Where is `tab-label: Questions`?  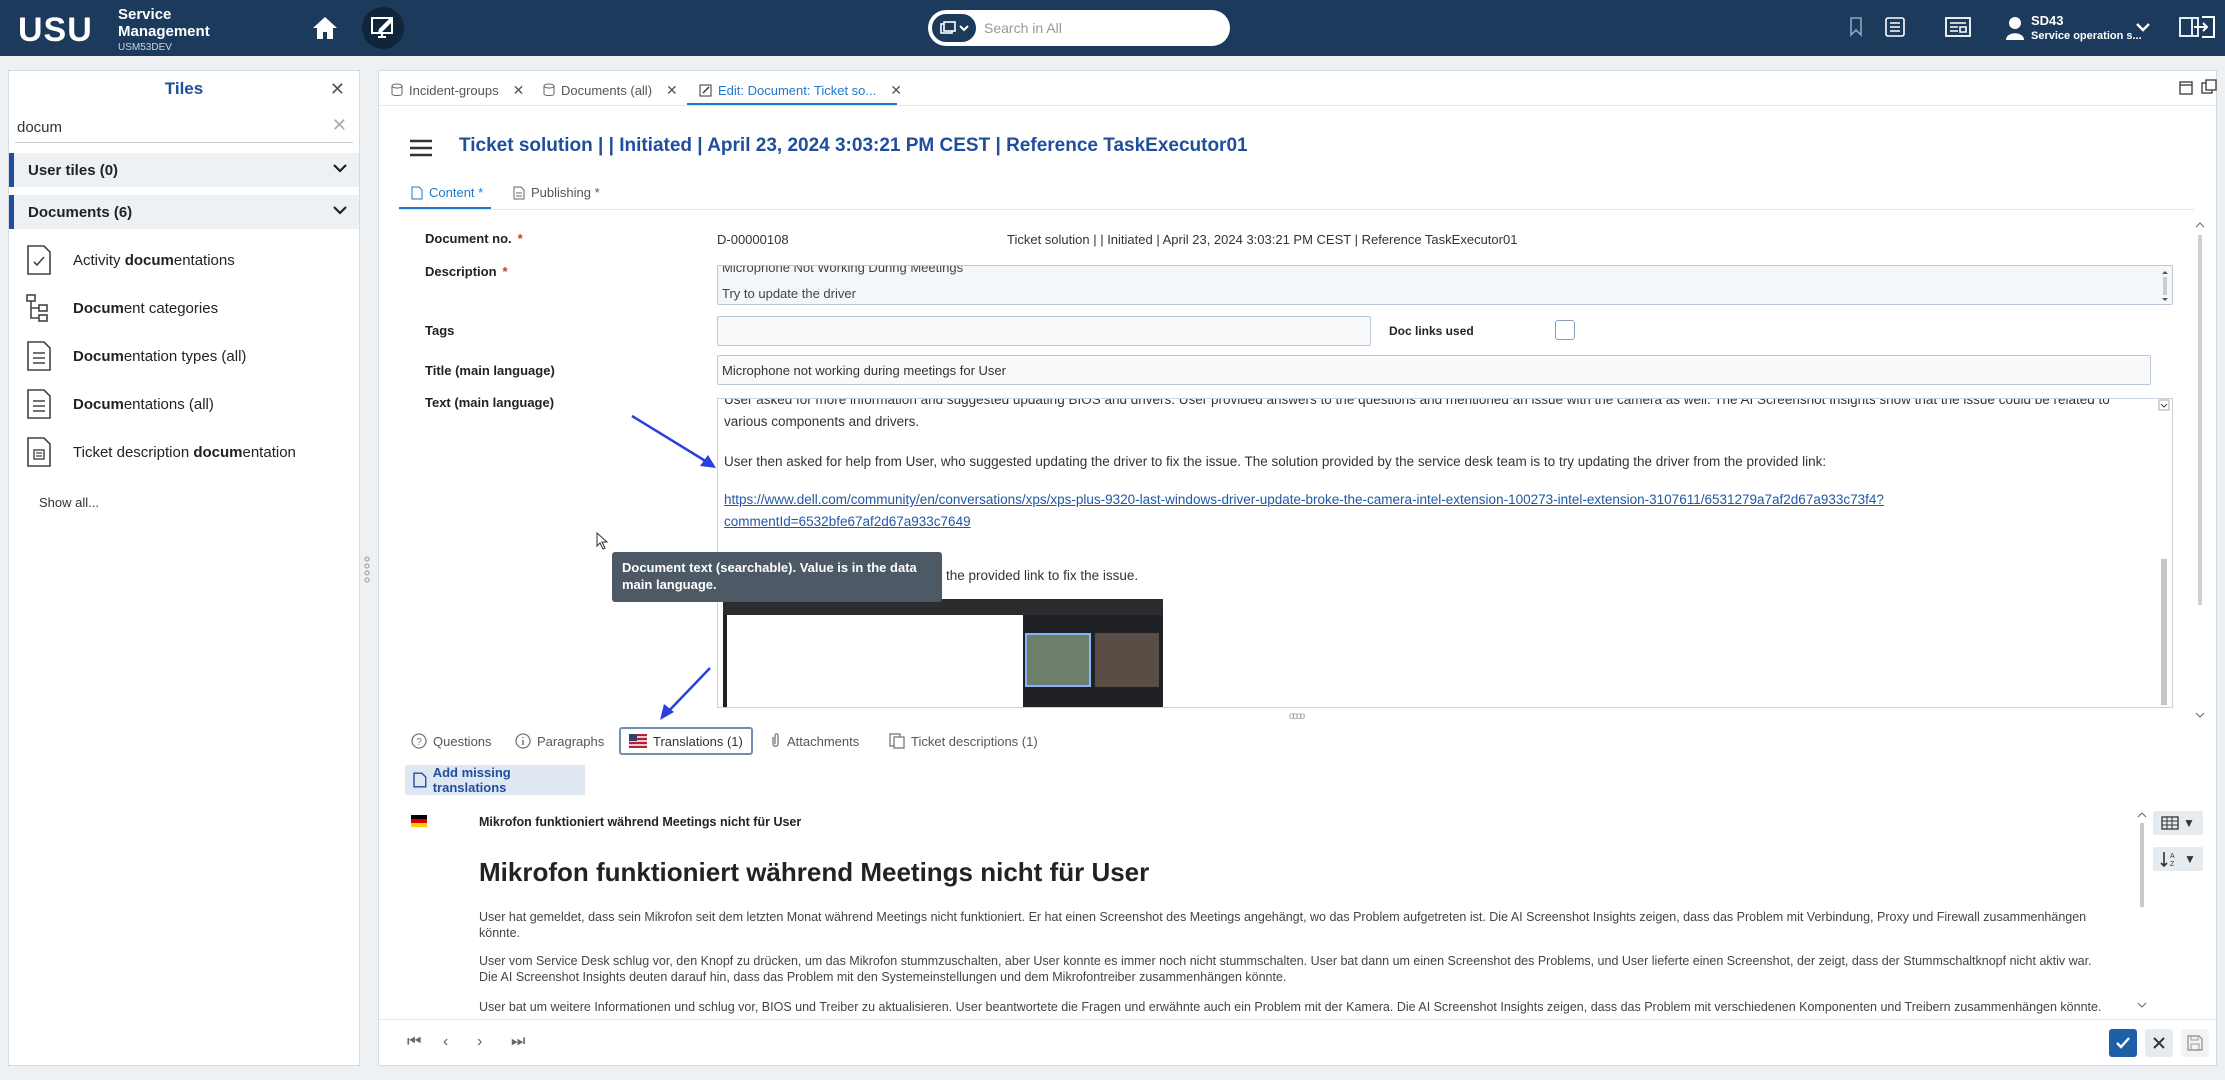
tab-label: Questions is located at coordinates (462, 741).